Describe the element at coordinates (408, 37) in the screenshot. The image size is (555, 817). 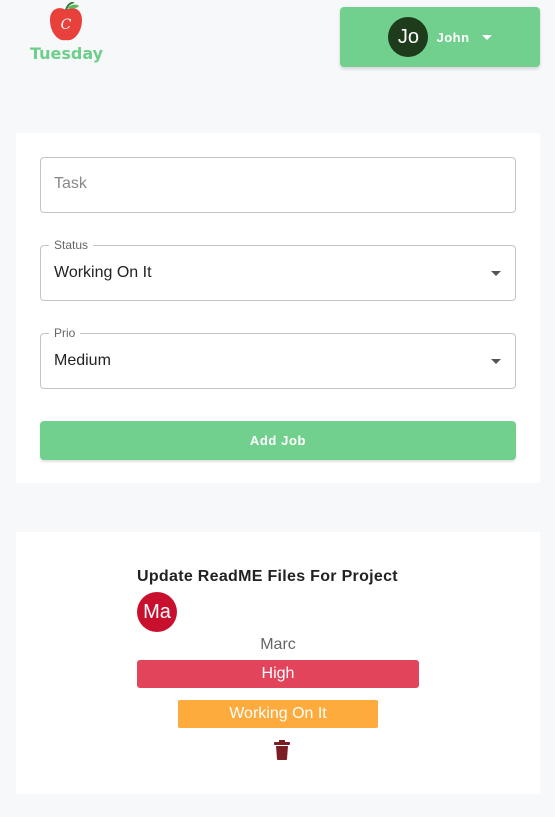
I see `user-avatar: Jo` at that location.